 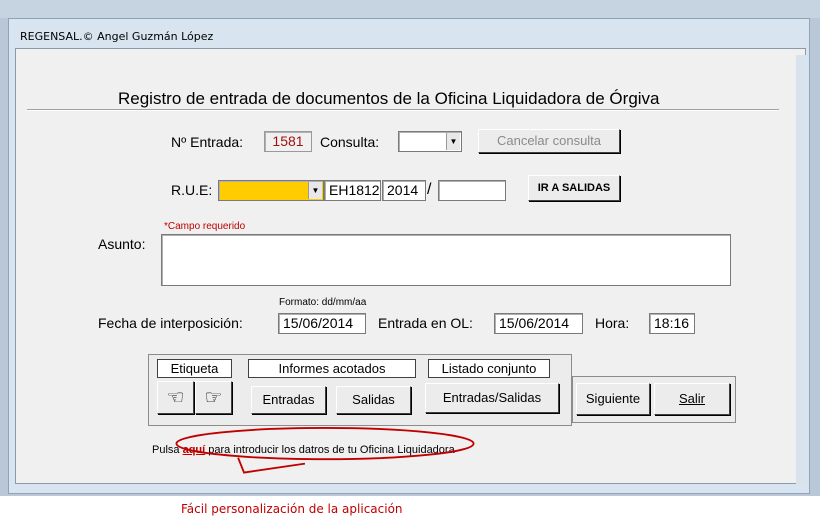 I want to click on window-top-strip, so click(x=410, y=9).